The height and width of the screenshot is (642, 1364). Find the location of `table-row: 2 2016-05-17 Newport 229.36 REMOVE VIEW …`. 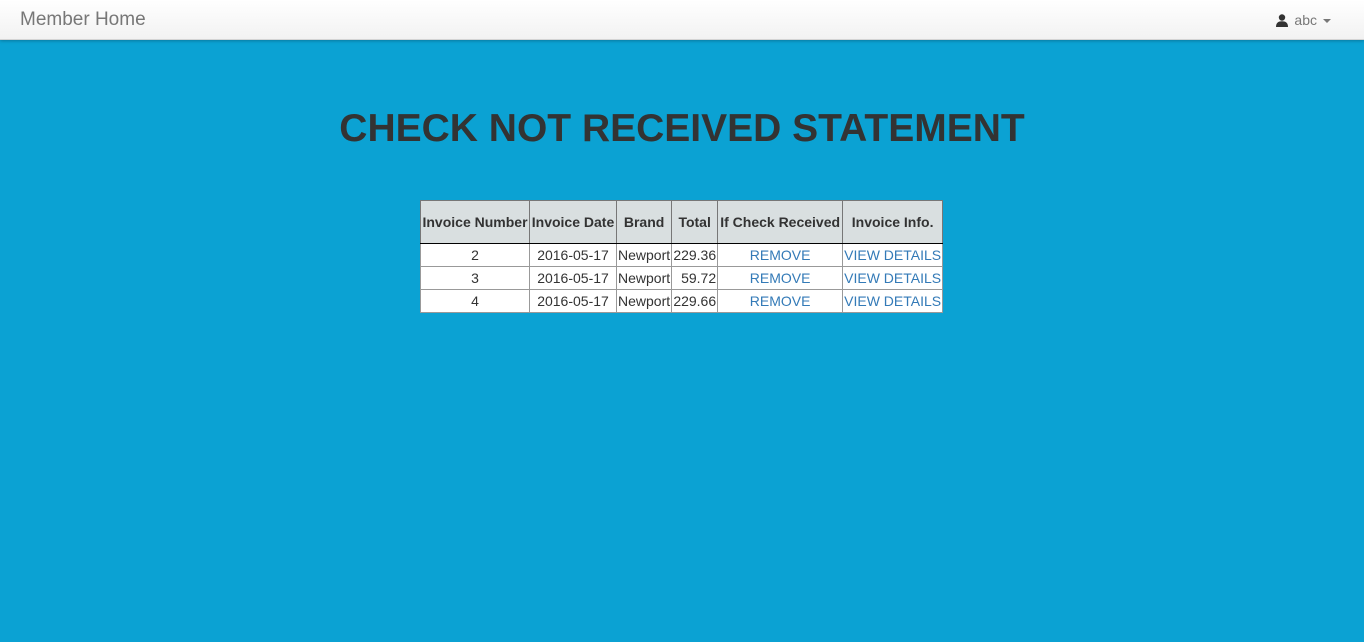

table-row: 2 2016-05-17 Newport 229.36 REMOVE VIEW … is located at coordinates (682, 255).